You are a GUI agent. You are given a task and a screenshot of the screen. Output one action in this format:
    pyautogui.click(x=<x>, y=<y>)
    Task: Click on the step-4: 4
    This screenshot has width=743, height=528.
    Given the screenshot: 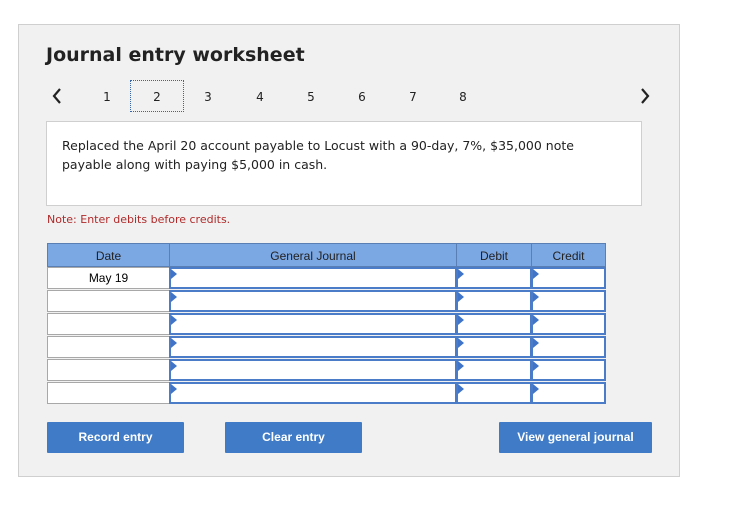 What is the action you would take?
    pyautogui.click(x=260, y=97)
    